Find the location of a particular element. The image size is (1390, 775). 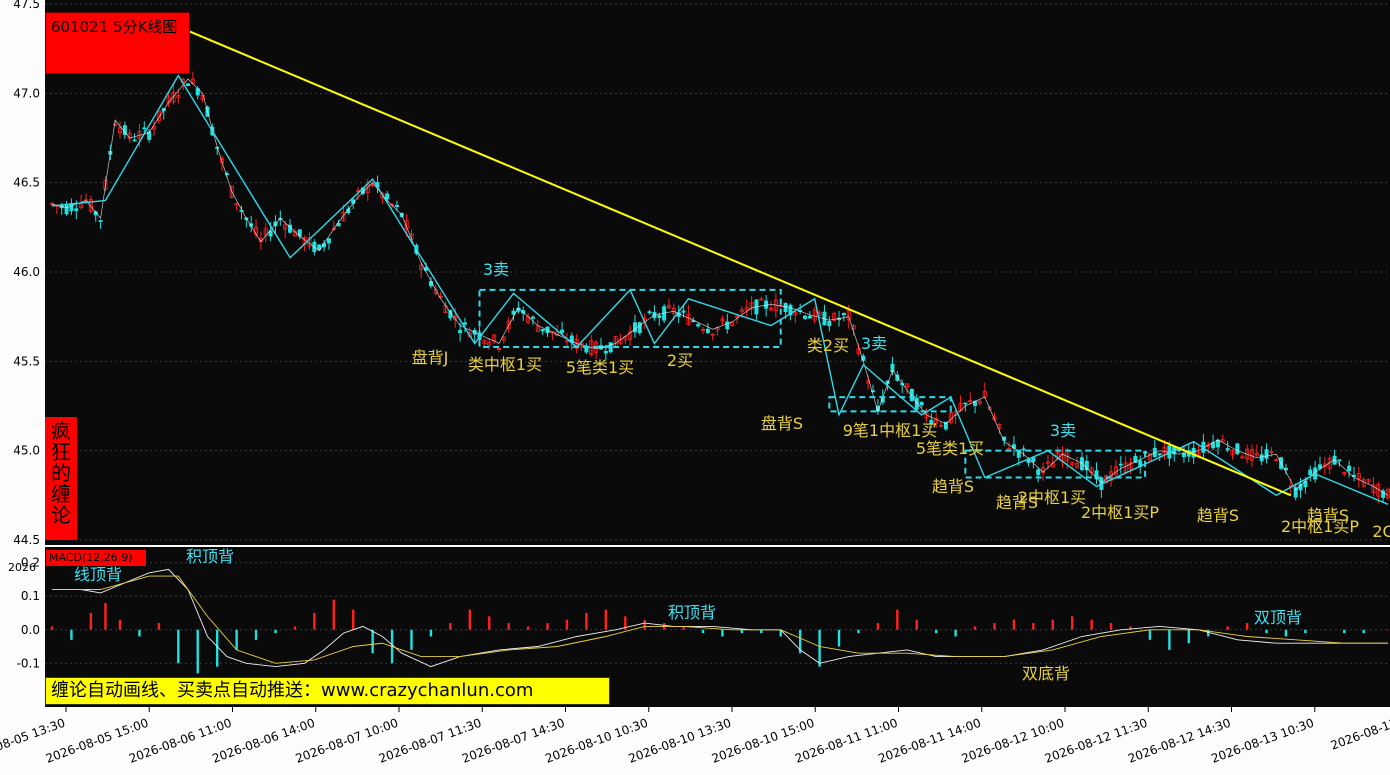

signal-label-yellow: 趋背S is located at coordinates (1328, 515).